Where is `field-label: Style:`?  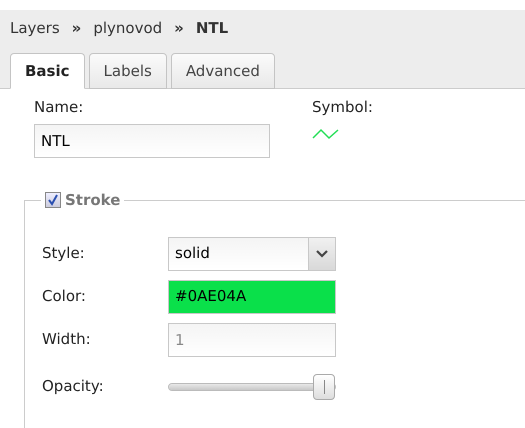 field-label: Style: is located at coordinates (64, 253).